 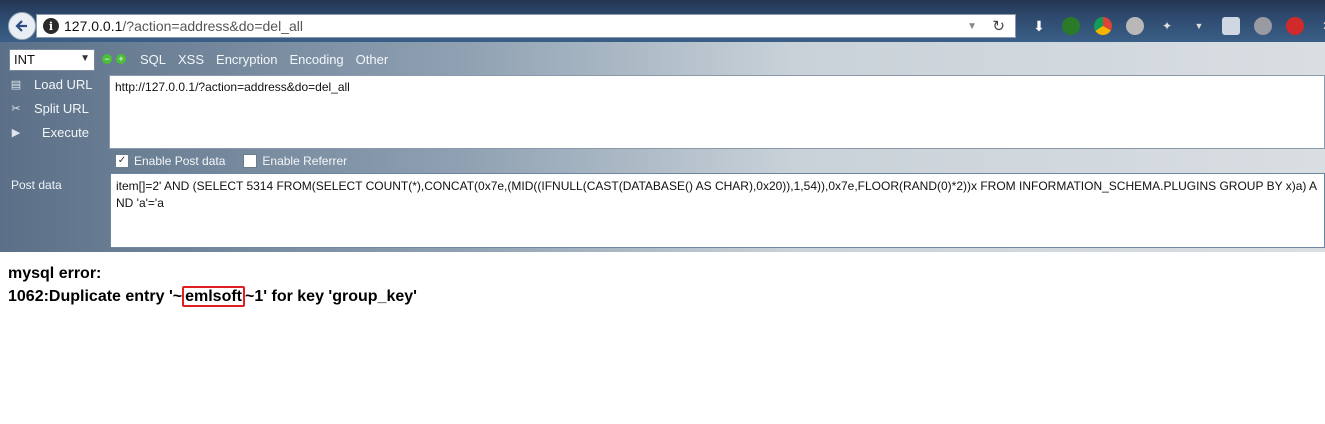 What do you see at coordinates (305, 161) in the screenshot?
I see `enable-referrer-label: Enable Referrer` at bounding box center [305, 161].